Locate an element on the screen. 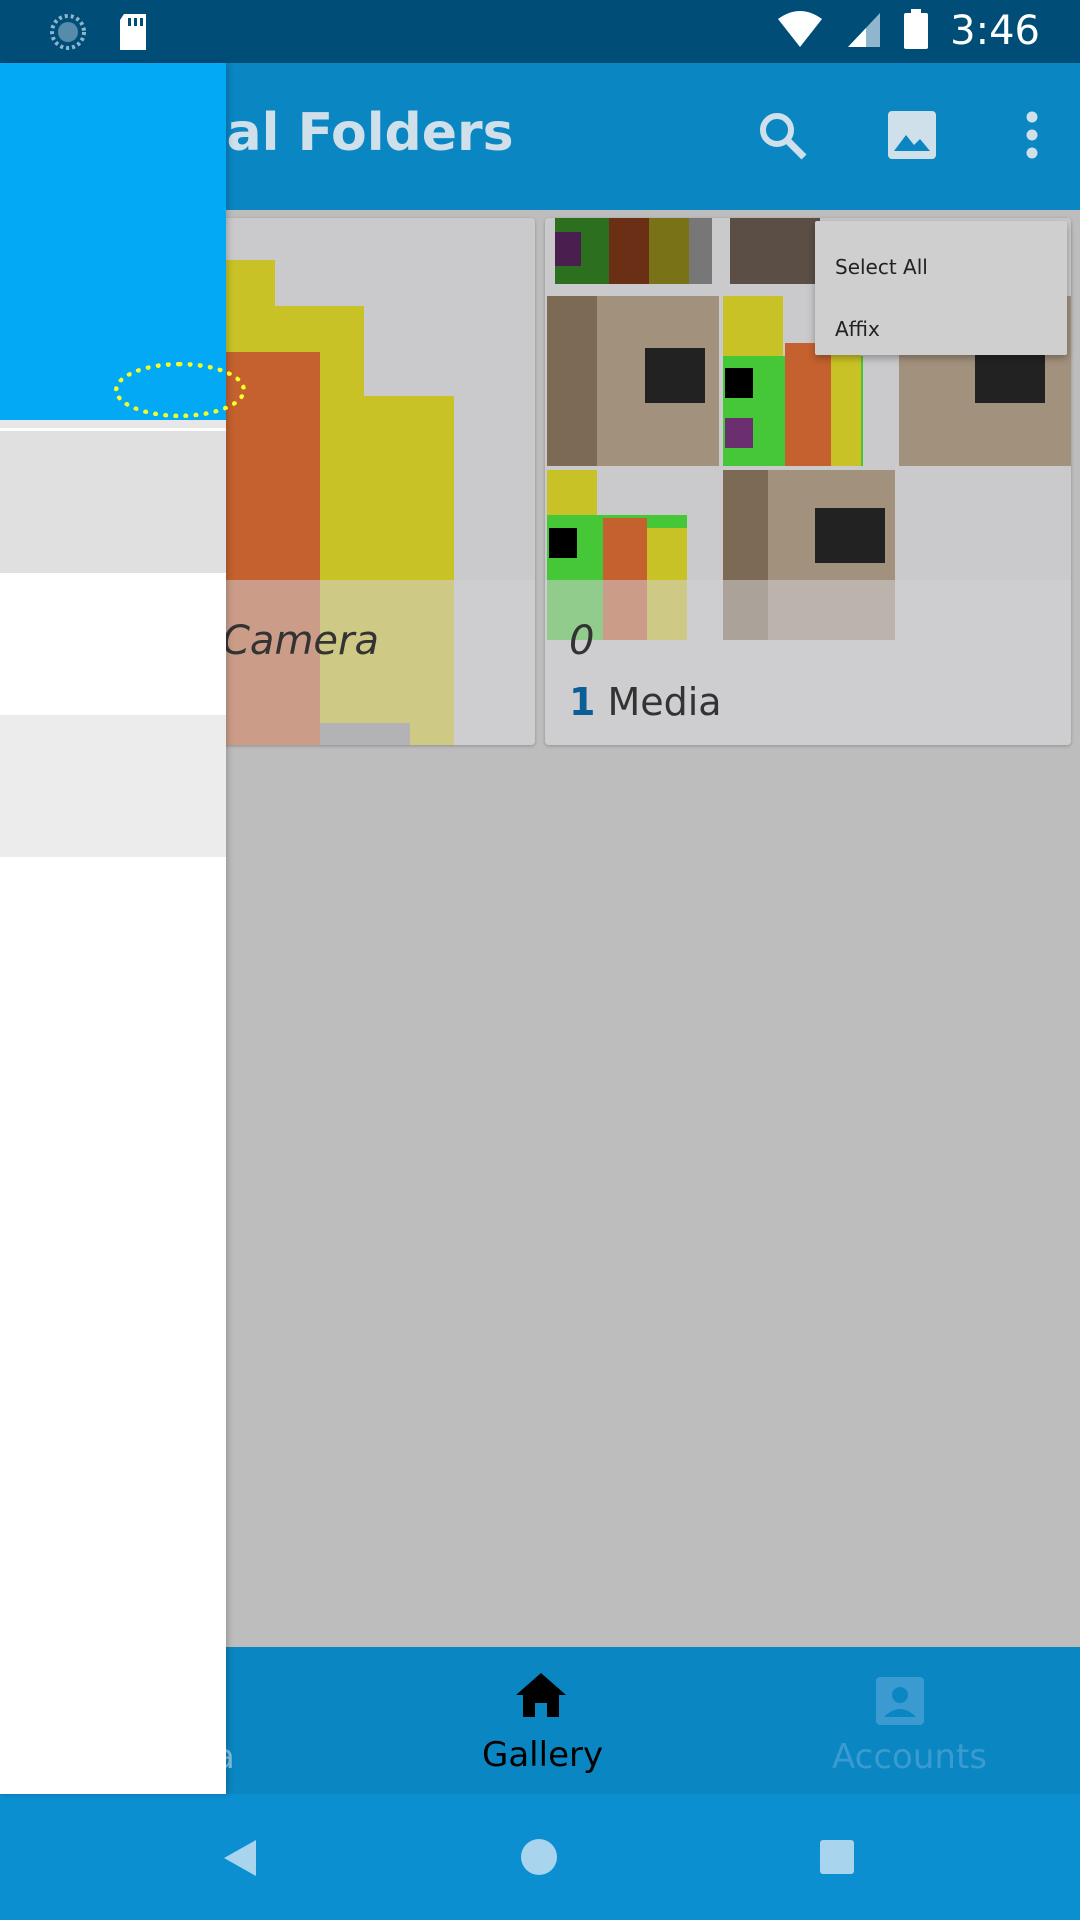  more-options-button is located at coordinates (1032, 135).